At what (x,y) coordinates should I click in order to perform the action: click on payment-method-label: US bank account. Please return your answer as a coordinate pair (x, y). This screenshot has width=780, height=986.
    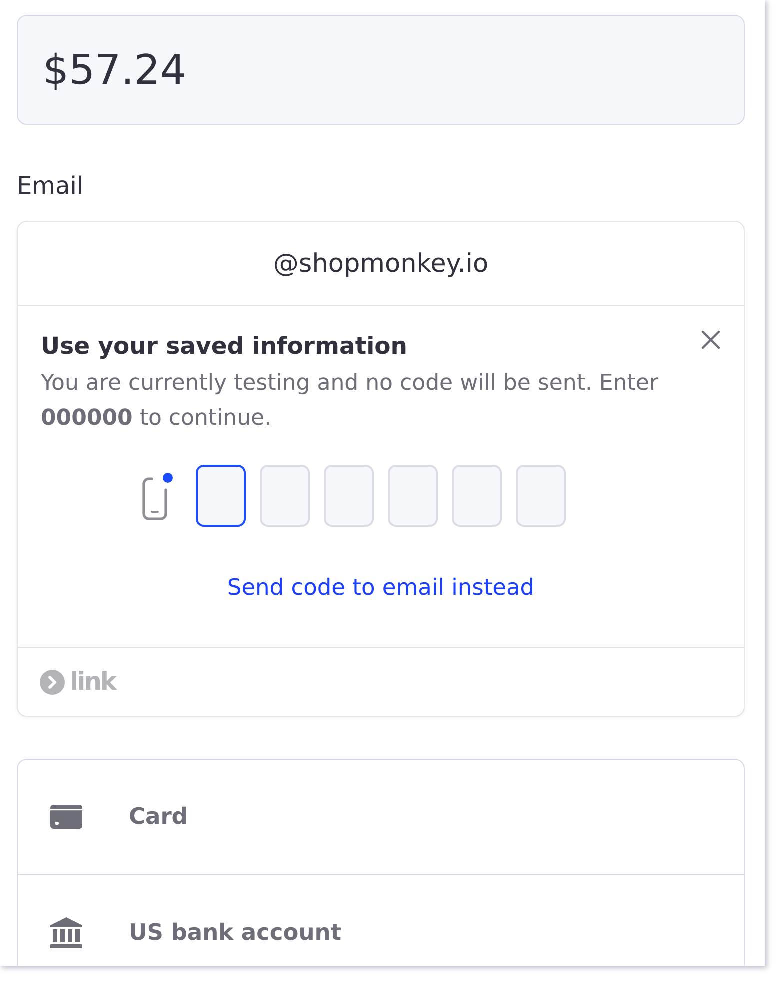
    Looking at the image, I should click on (235, 933).